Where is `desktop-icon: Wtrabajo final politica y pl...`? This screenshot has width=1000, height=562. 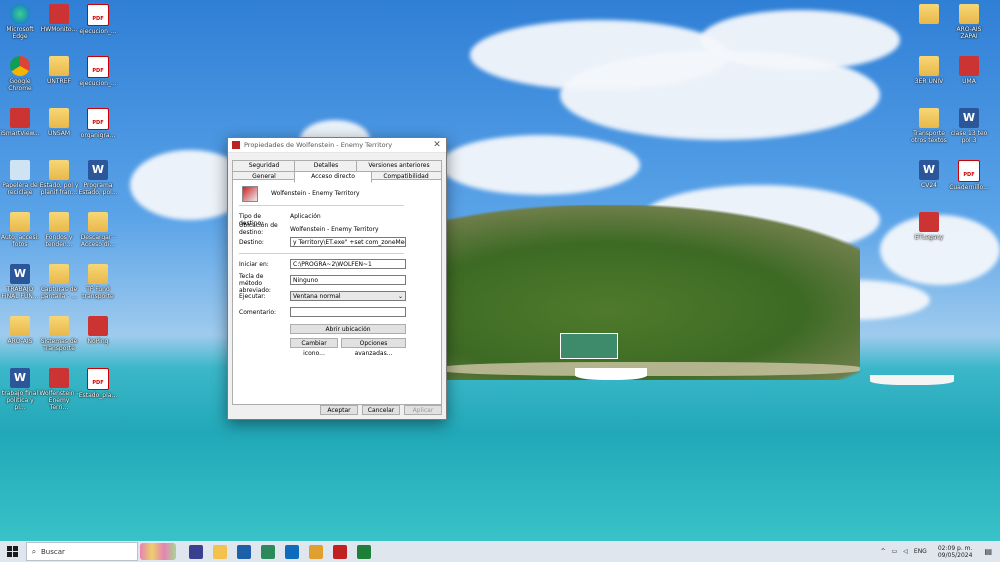
desktop-icon: Wtrabajo final politica y pl... is located at coordinates (20, 389).